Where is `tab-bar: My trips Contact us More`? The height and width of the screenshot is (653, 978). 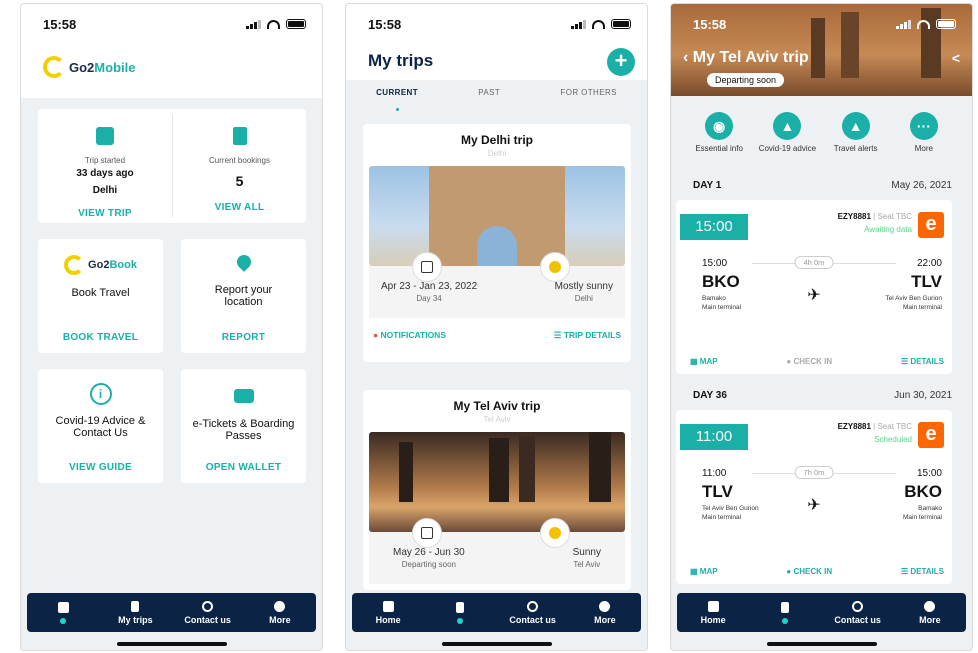
tab-bar: My trips Contact us More is located at coordinates (171, 612).